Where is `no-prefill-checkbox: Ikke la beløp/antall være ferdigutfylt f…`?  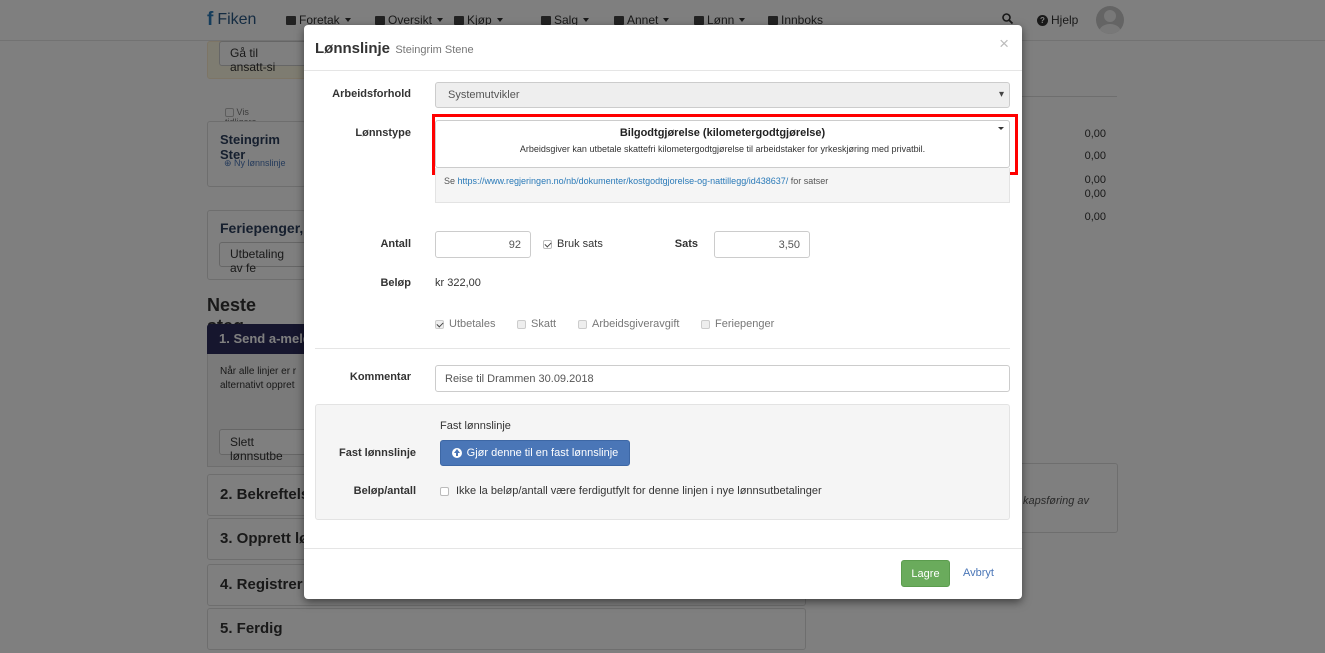 no-prefill-checkbox: Ikke la beløp/antall være ferdigutfylt f… is located at coordinates (631, 491).